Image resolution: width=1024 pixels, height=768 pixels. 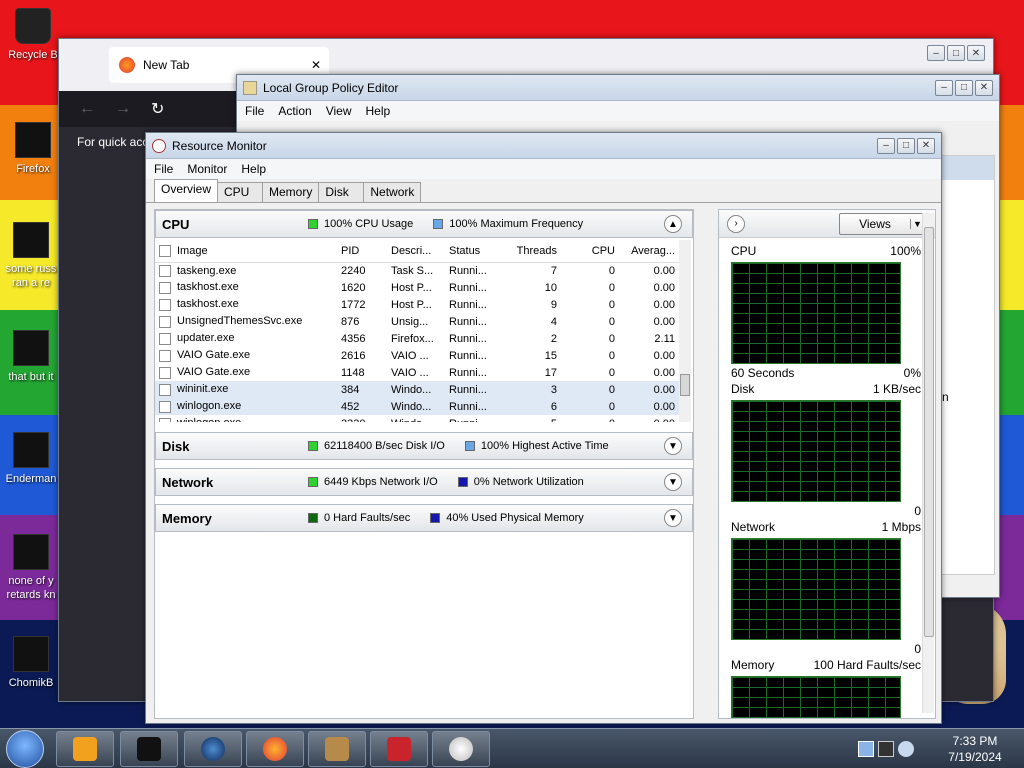 What do you see at coordinates (399, 749) in the screenshot?
I see `taskbar-toolbox` at bounding box center [399, 749].